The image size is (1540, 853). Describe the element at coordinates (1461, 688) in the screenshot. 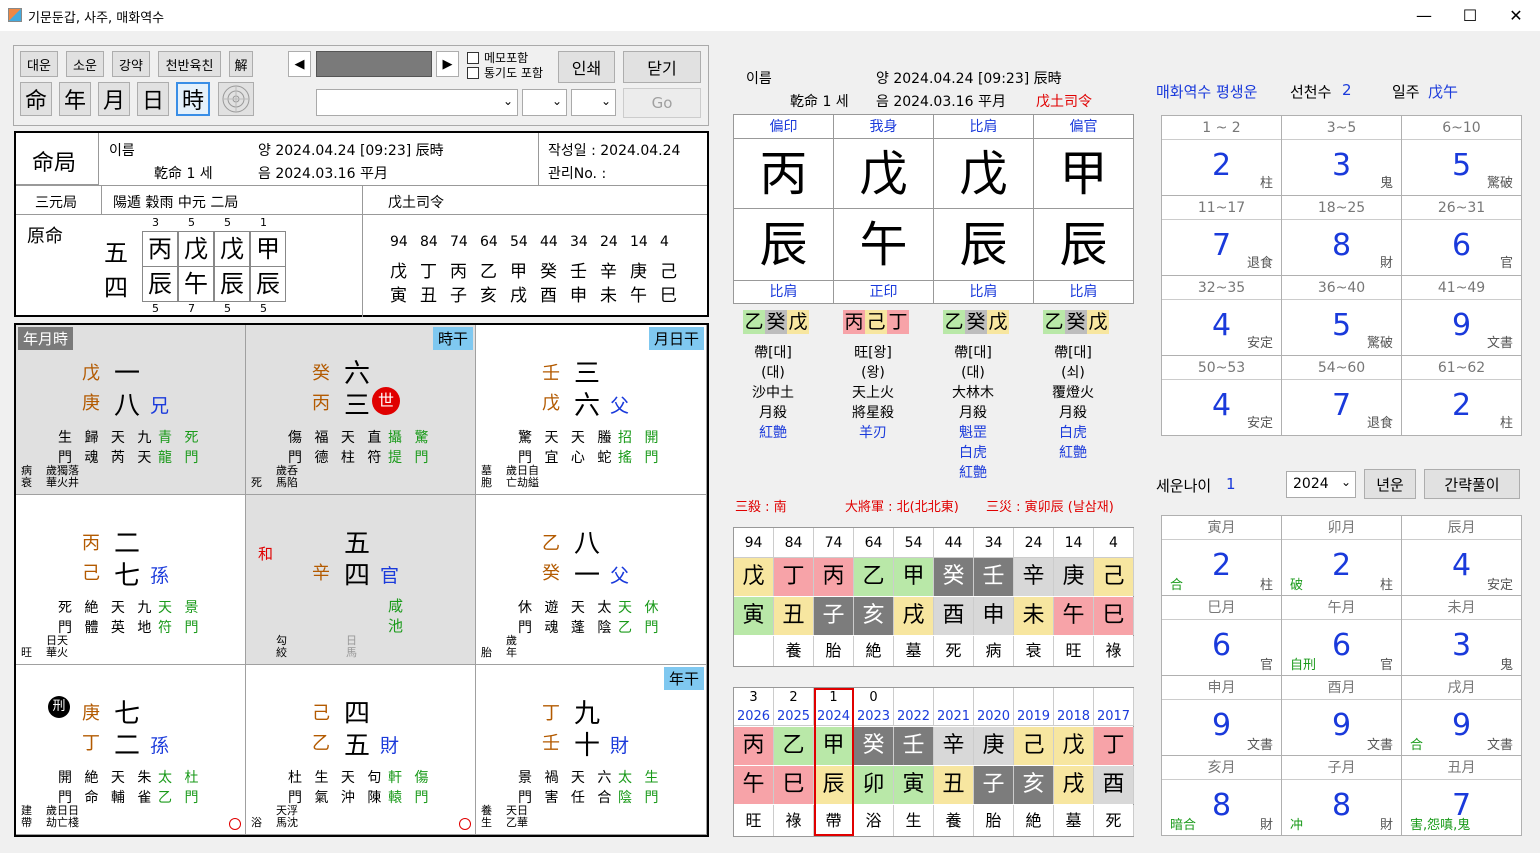

I see `yearly-month: 戌月` at that location.